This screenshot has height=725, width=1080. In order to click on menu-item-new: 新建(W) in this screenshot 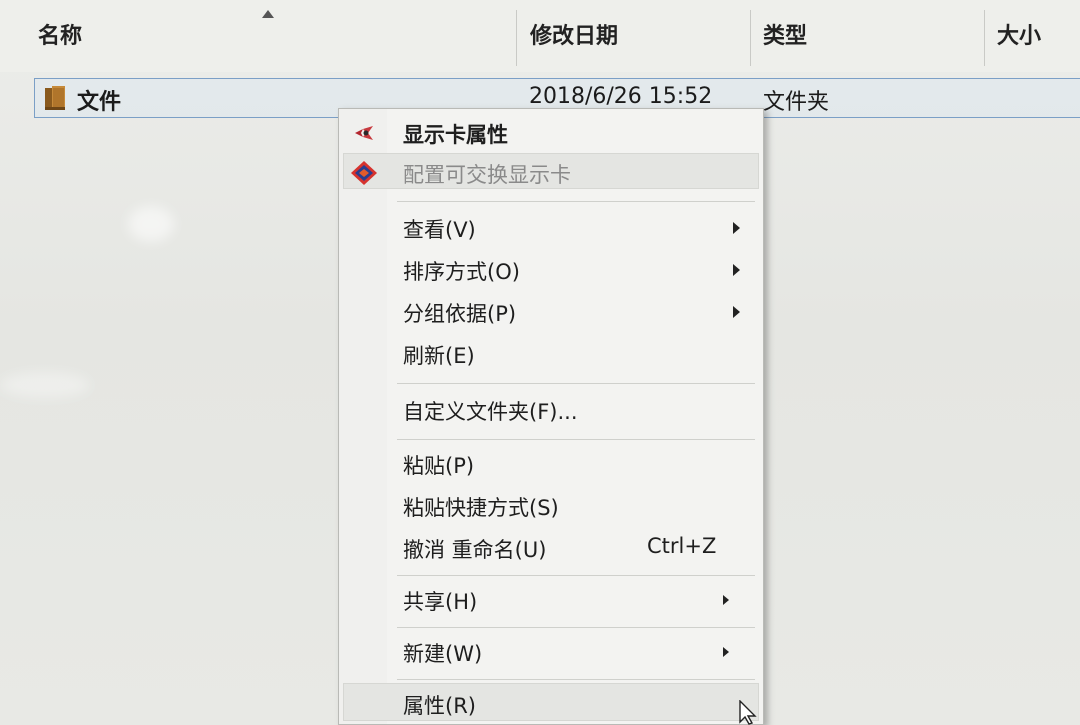, I will do `click(551, 652)`.